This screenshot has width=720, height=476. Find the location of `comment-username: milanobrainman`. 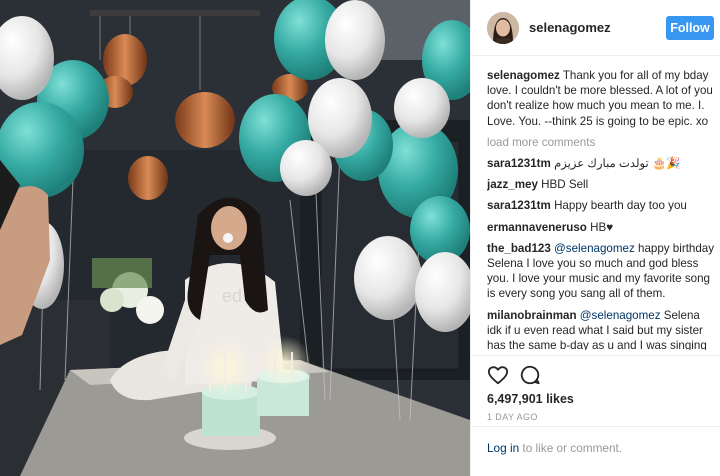

comment-username: milanobrainman is located at coordinates (532, 315).